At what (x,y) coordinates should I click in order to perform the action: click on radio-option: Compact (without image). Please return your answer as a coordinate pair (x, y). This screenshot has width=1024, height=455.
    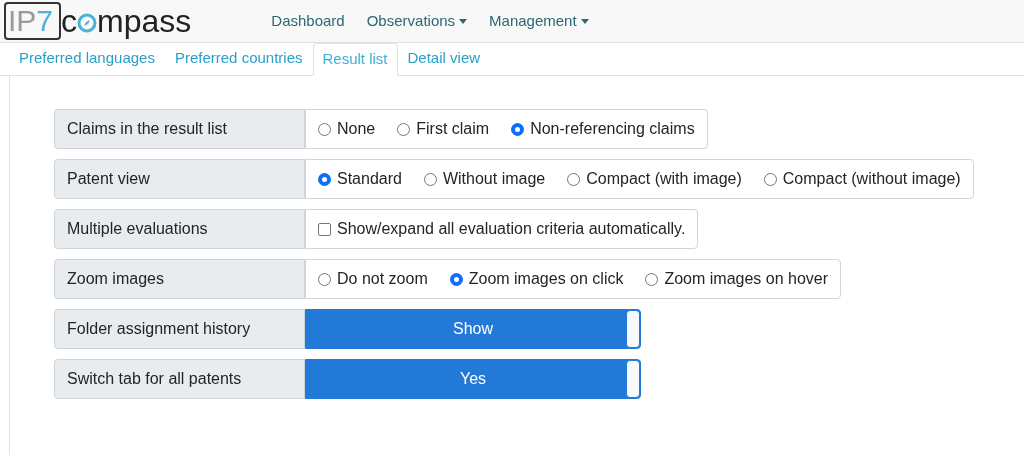
    Looking at the image, I should click on (862, 179).